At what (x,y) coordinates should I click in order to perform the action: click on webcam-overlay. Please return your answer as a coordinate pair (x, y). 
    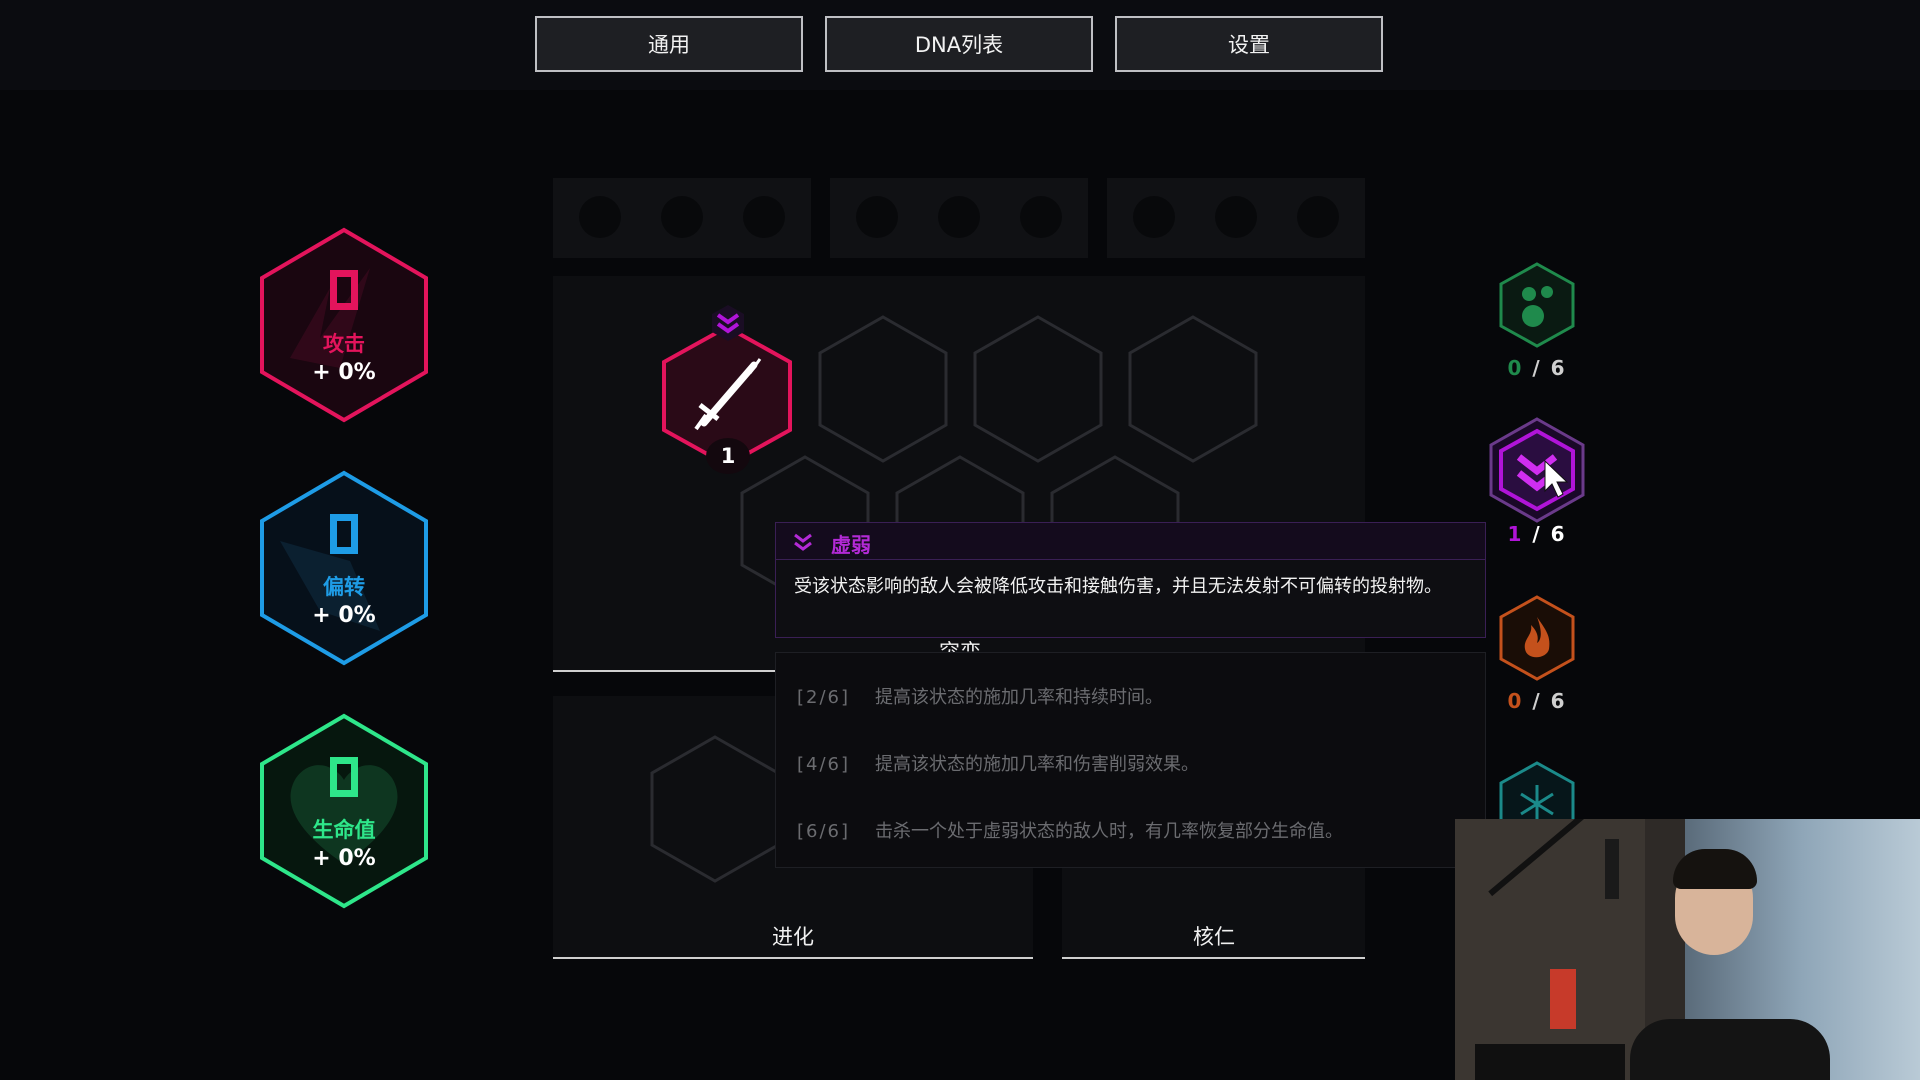
    Looking at the image, I should click on (1687, 949).